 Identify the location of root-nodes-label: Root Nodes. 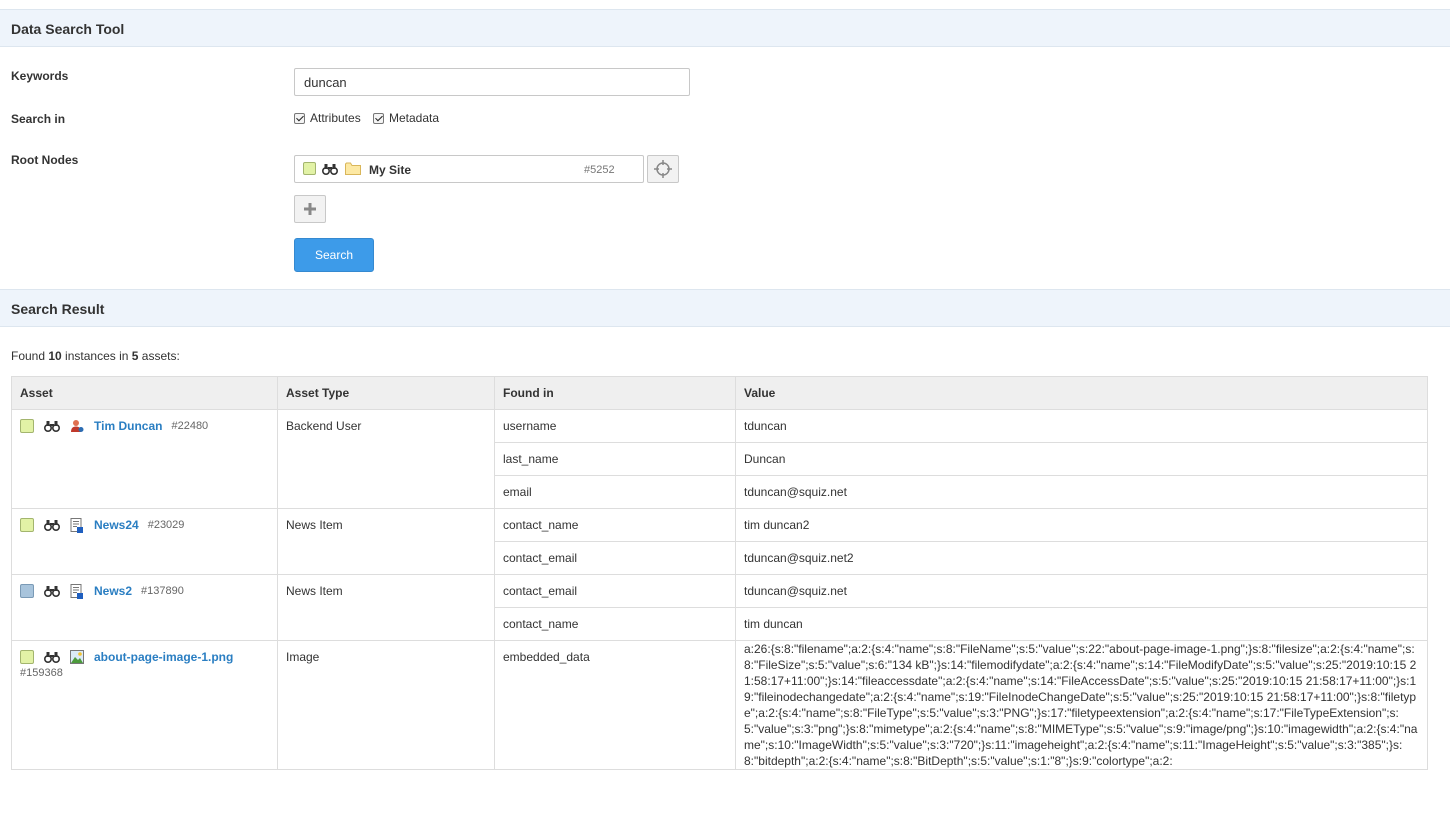
(45, 160).